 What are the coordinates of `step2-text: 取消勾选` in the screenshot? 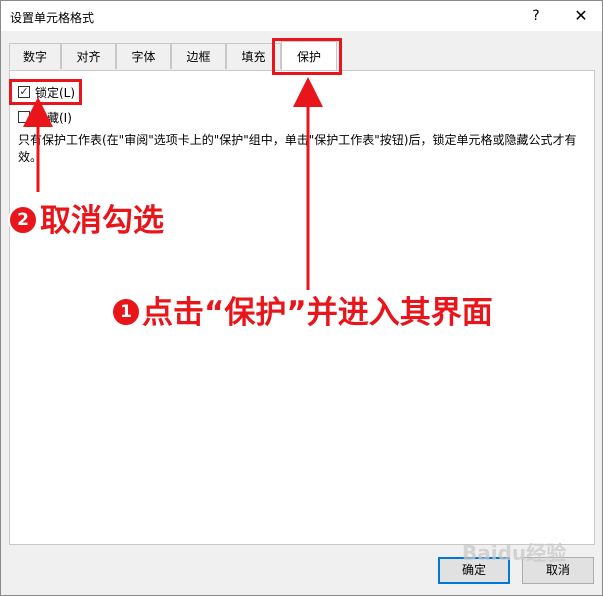 It's located at (102, 221).